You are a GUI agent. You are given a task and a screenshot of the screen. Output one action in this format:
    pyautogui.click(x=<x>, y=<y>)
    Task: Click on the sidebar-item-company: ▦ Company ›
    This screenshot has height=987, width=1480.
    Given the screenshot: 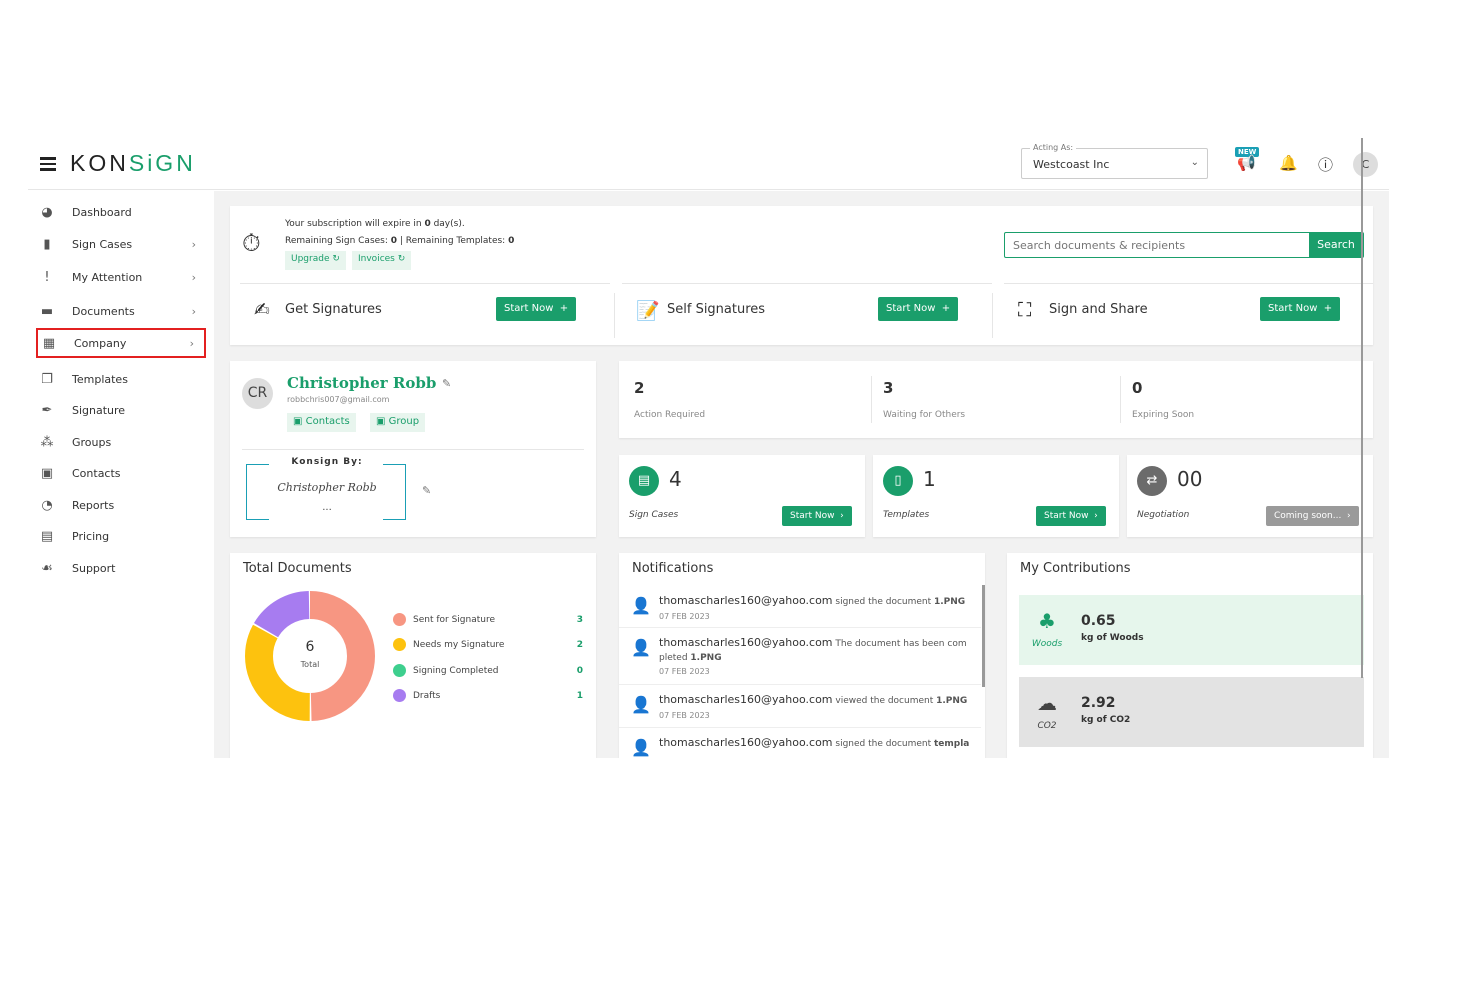 What is the action you would take?
    pyautogui.click(x=121, y=343)
    